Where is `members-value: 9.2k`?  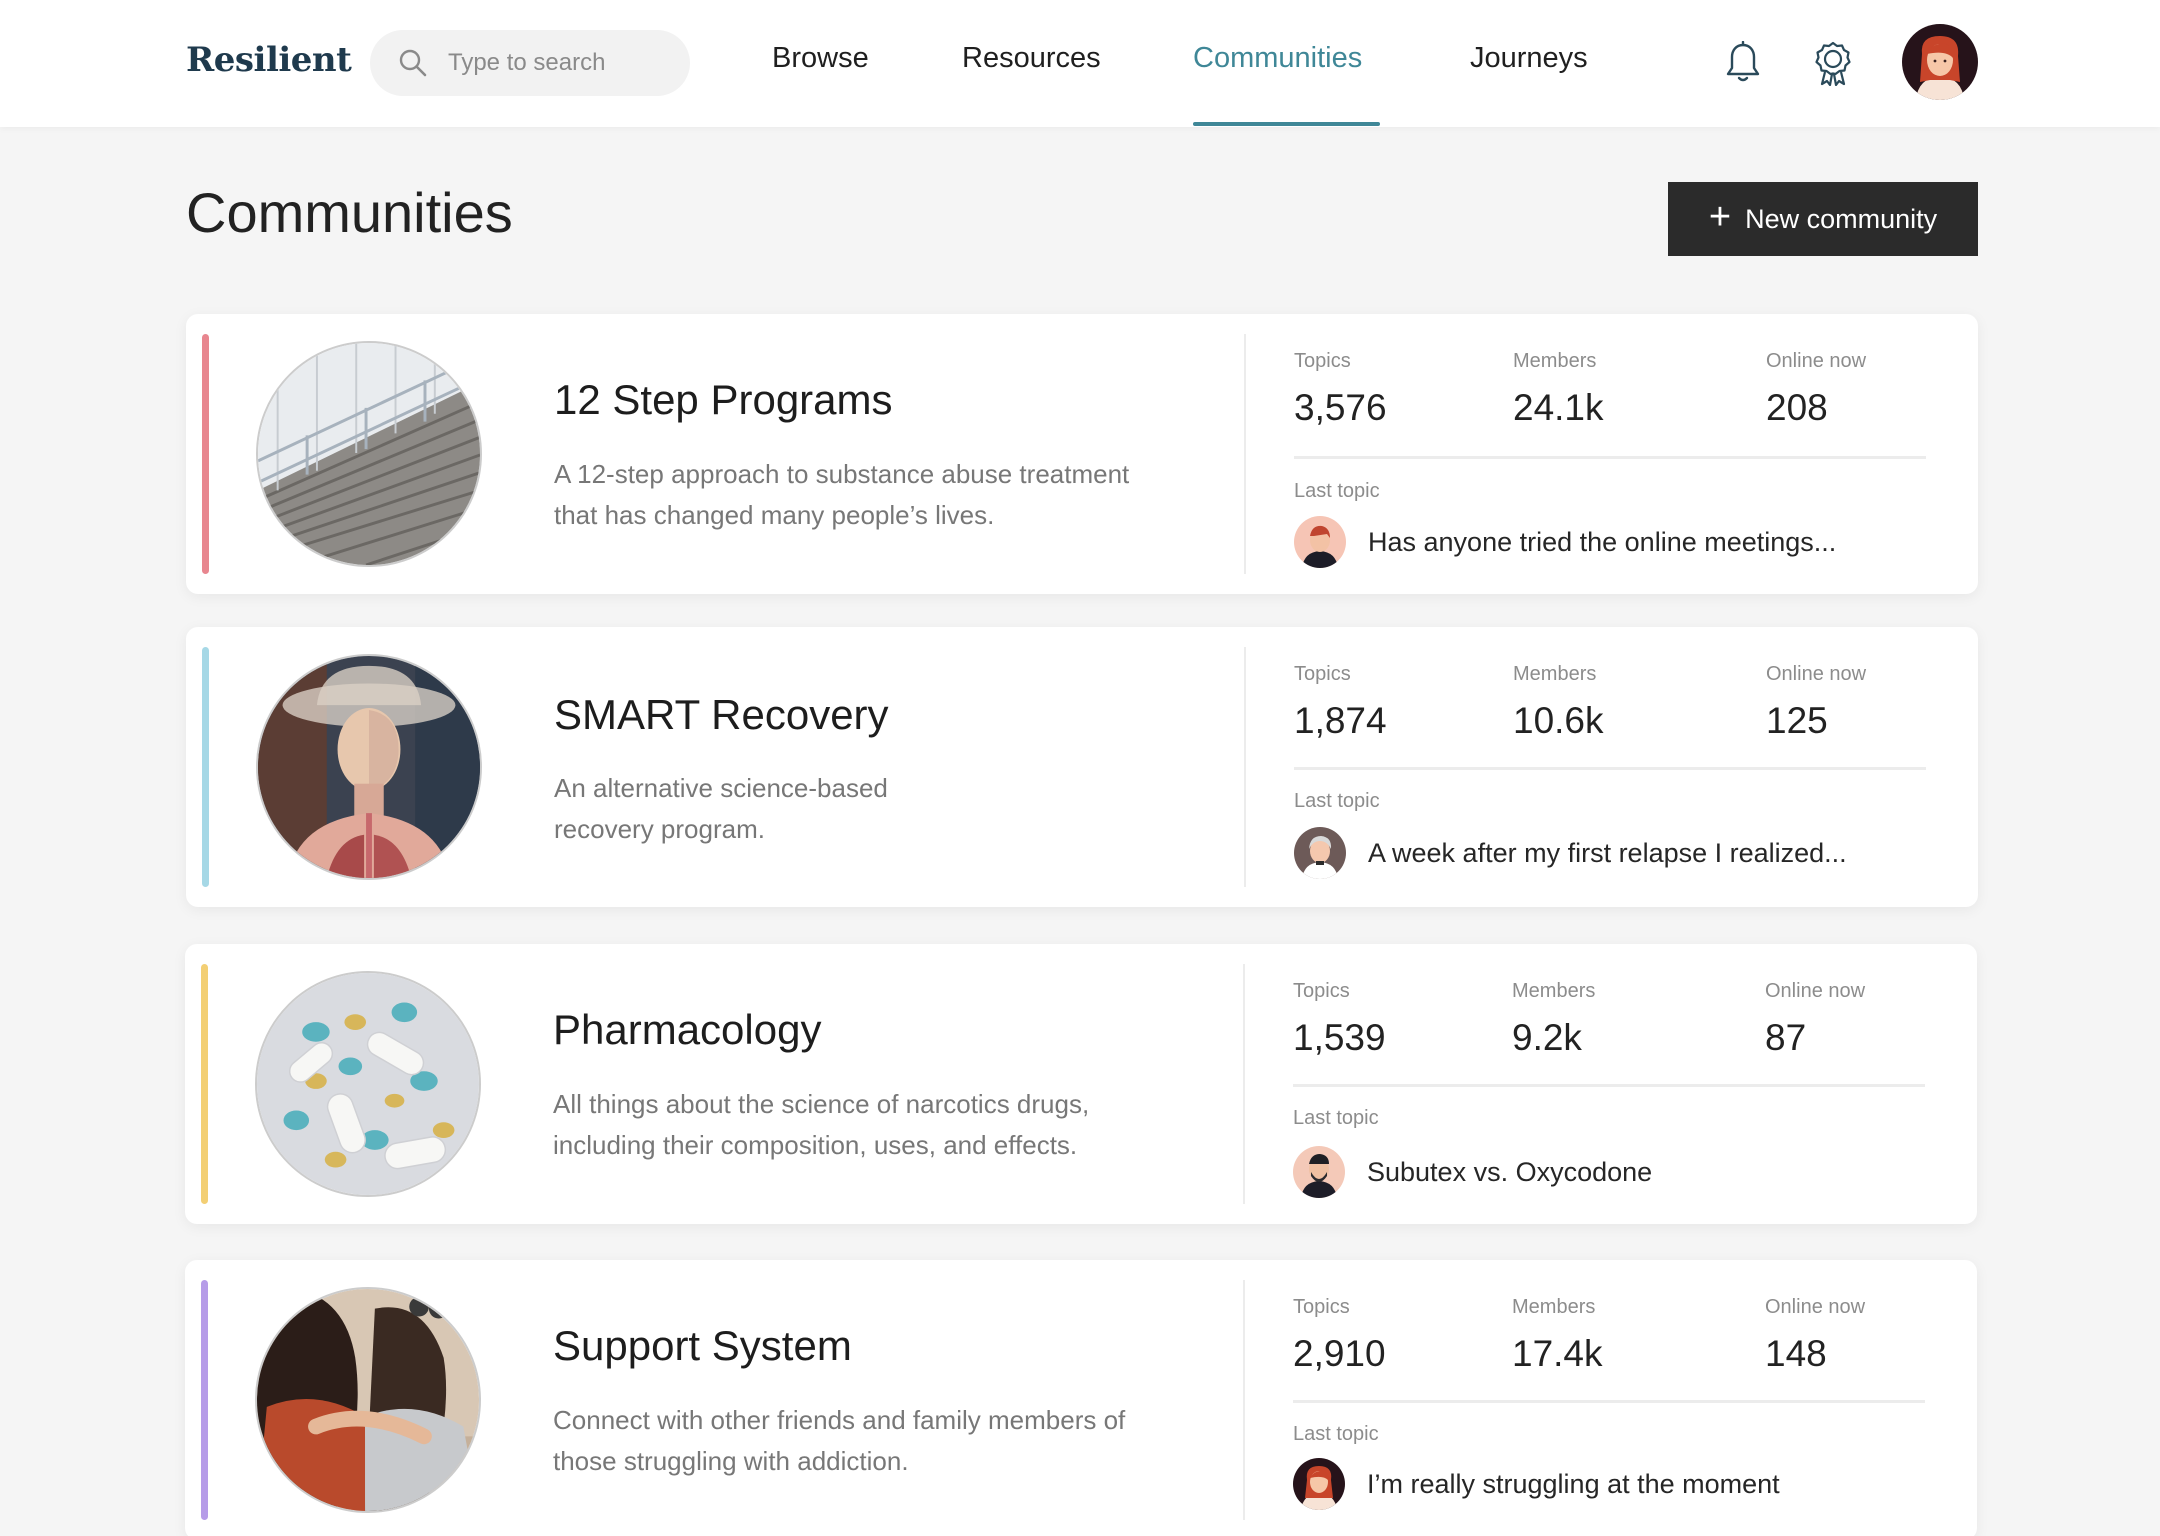 members-value: 9.2k is located at coordinates (1547, 1037).